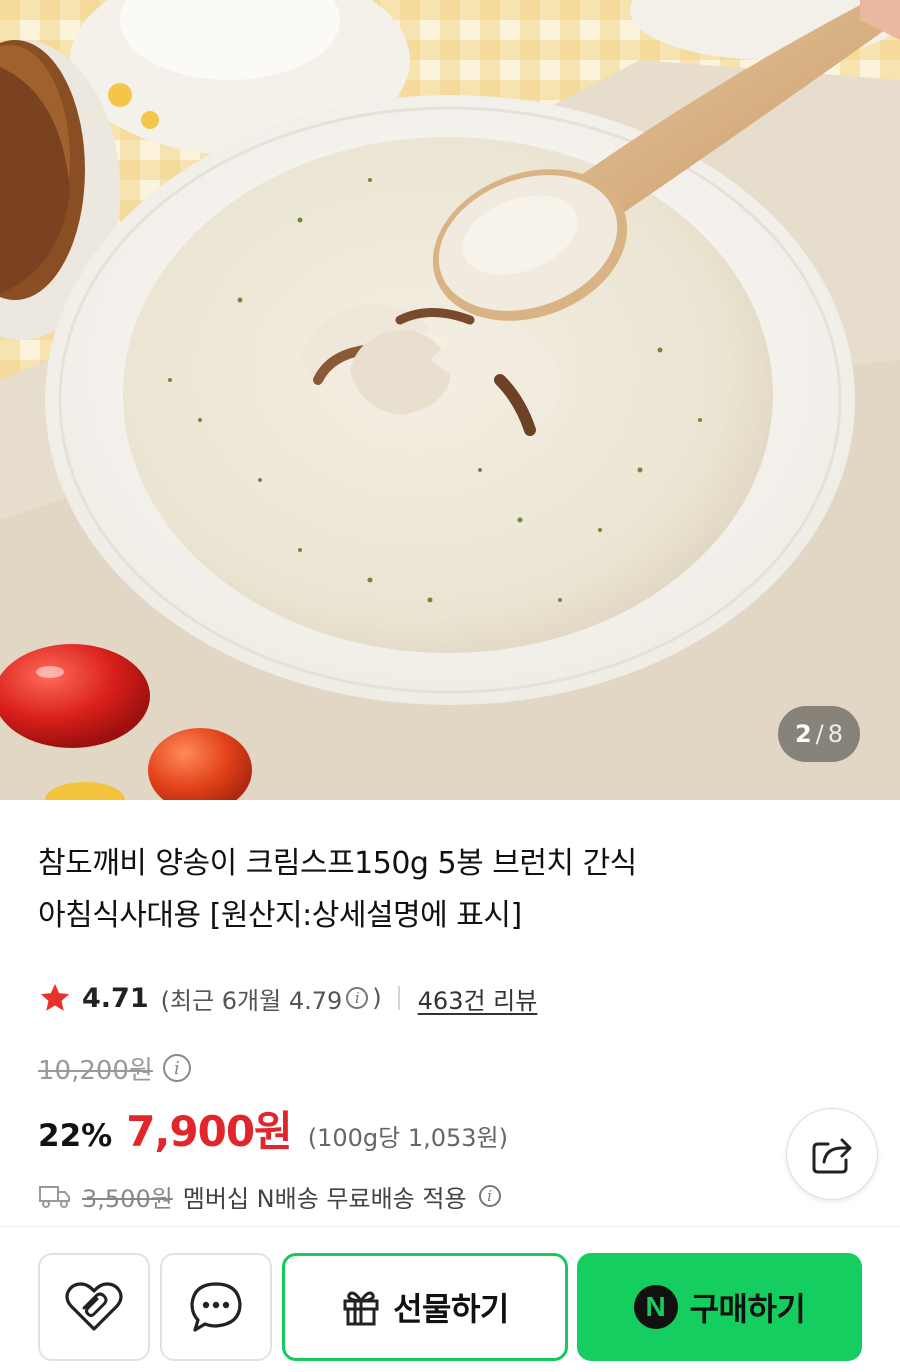 This screenshot has width=900, height=1372. Describe the element at coordinates (75, 1136) in the screenshot. I see `discount-rate: 22%` at that location.